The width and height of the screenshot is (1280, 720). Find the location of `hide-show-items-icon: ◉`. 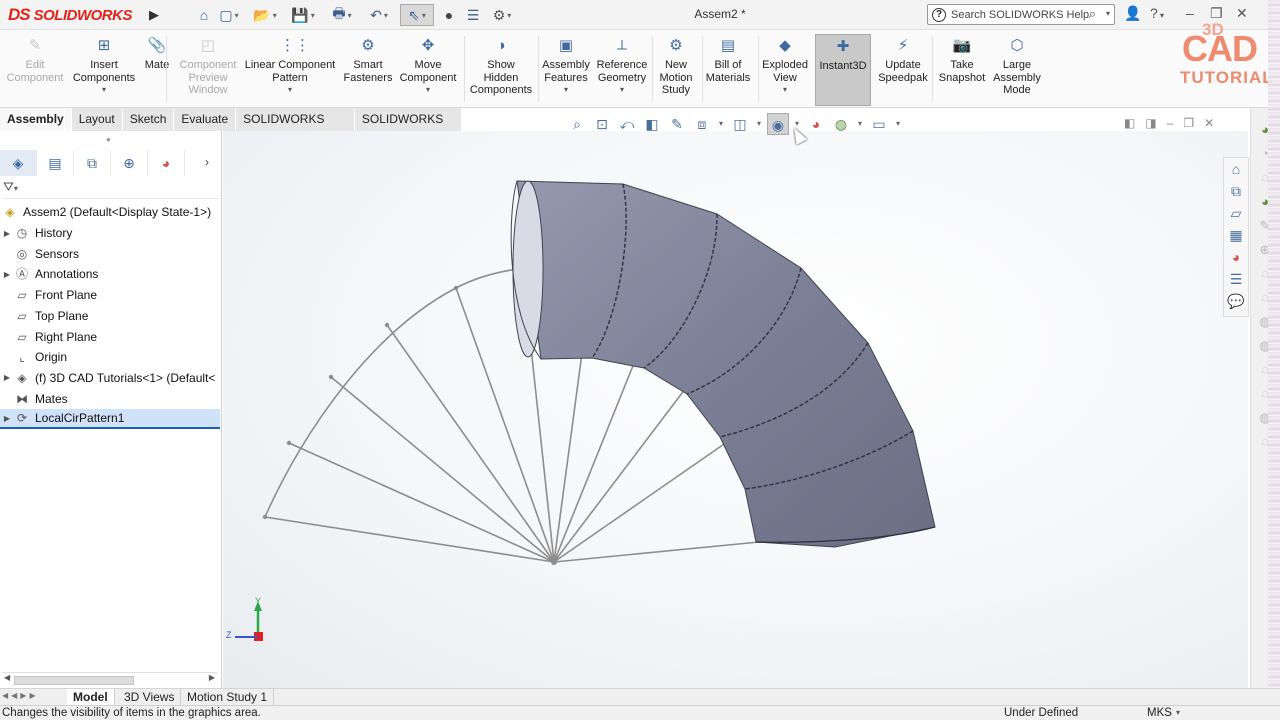

hide-show-items-icon: ◉ is located at coordinates (778, 124).